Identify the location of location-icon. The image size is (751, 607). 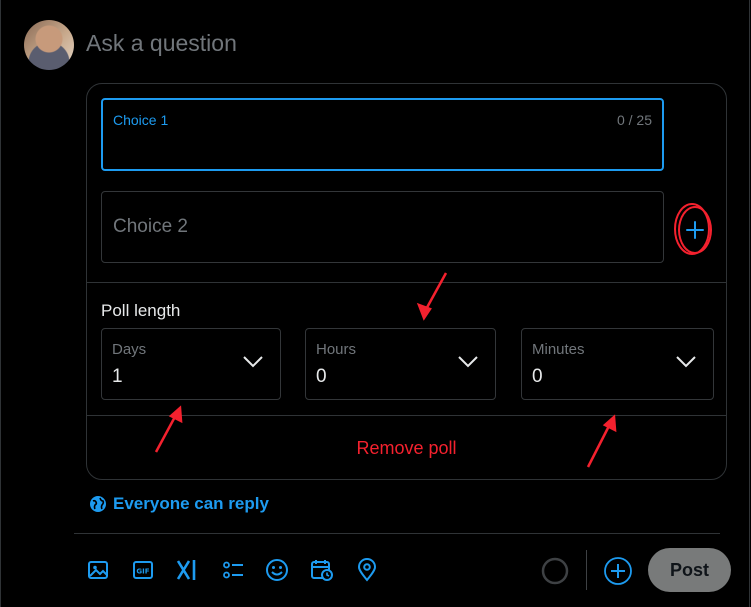
(367, 570).